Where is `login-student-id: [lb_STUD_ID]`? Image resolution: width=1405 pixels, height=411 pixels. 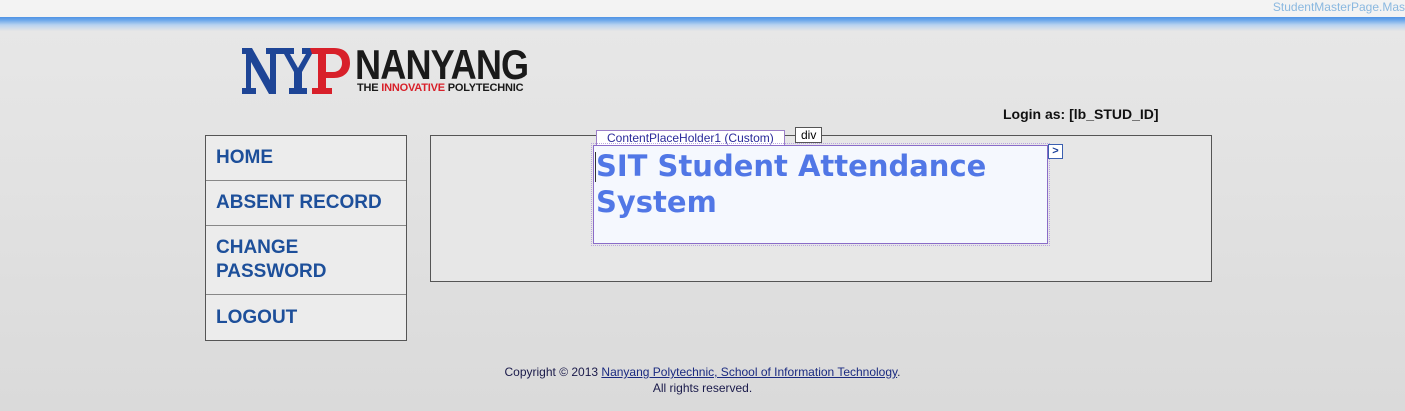 login-student-id: [lb_STUD_ID] is located at coordinates (1114, 114).